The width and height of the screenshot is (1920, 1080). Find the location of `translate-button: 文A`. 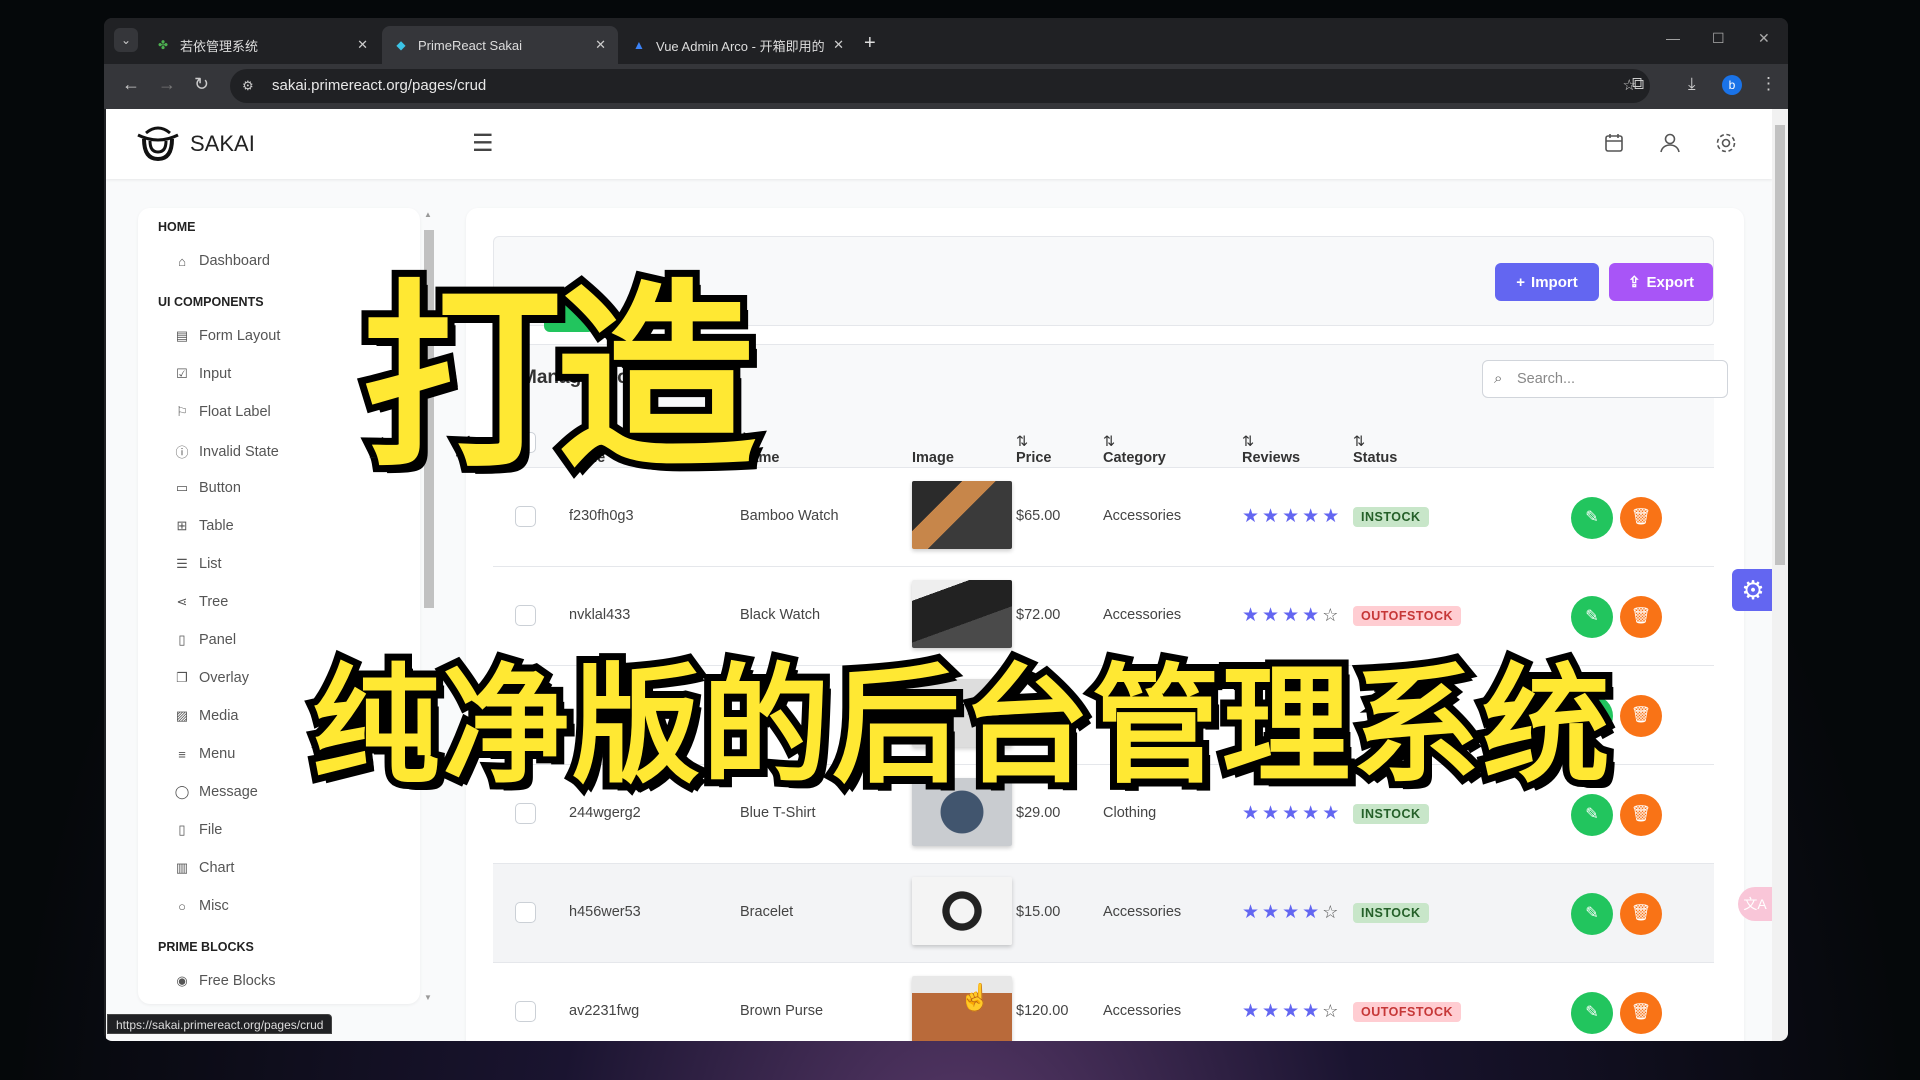

translate-button: 文A is located at coordinates (1755, 904).